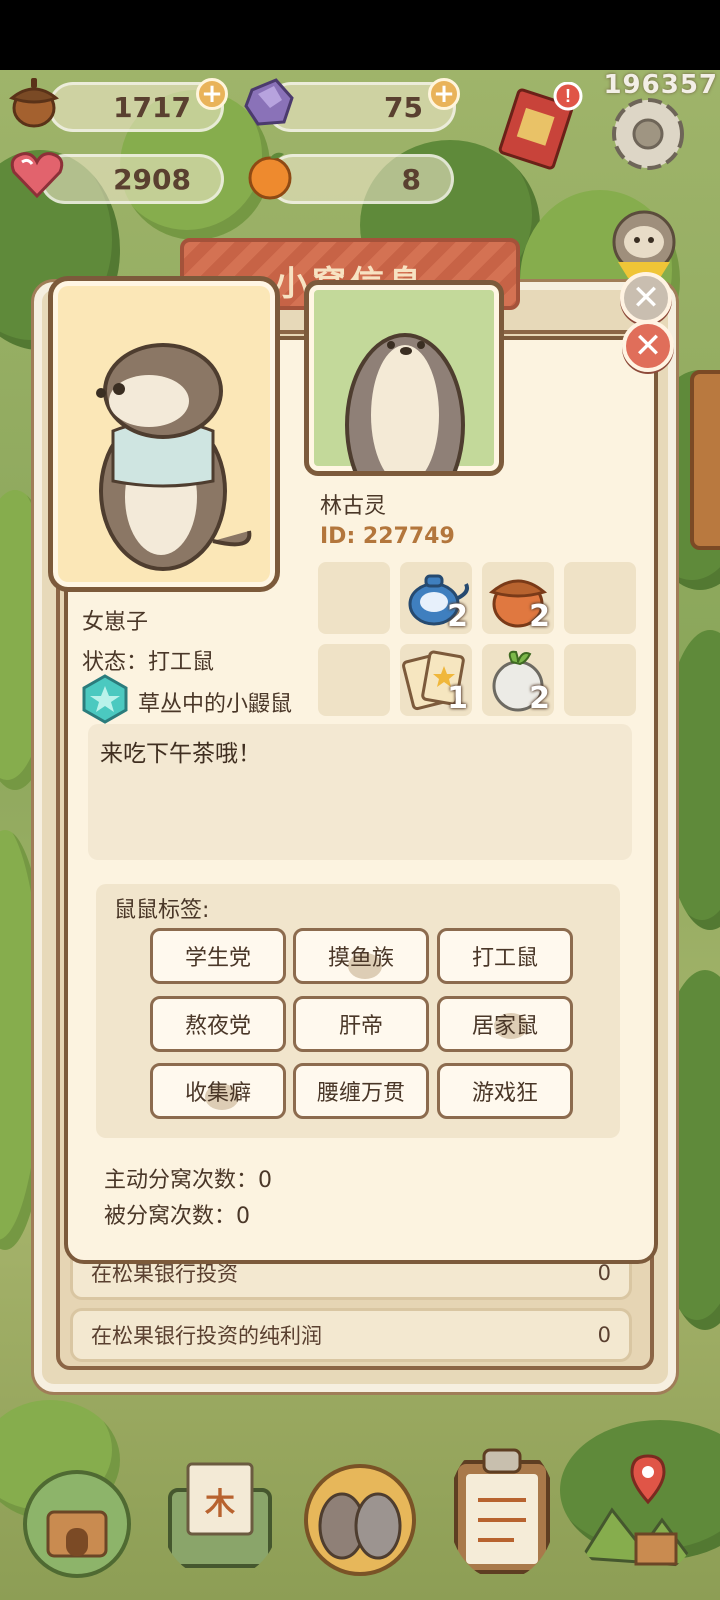 The width and height of the screenshot is (720, 1600). What do you see at coordinates (646, 298) in the screenshot?
I see `back-panel-close-button: ✕` at bounding box center [646, 298].